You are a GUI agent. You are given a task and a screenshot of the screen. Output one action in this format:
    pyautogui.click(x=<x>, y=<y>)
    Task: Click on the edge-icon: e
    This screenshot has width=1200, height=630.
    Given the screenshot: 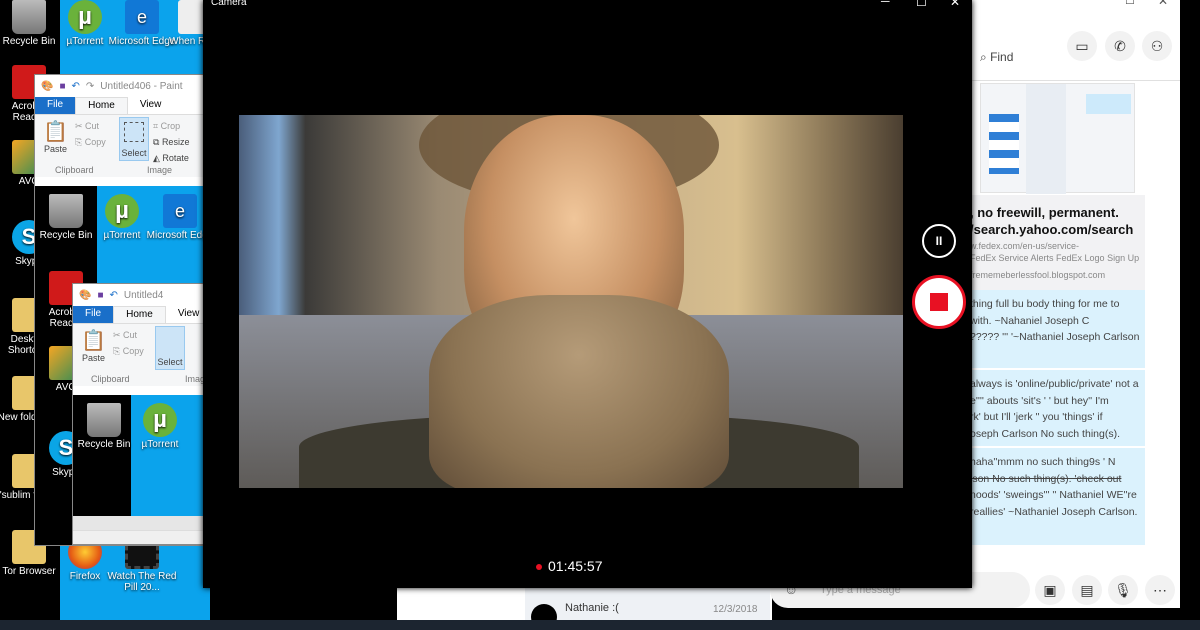 What is the action you would take?
    pyautogui.click(x=142, y=17)
    